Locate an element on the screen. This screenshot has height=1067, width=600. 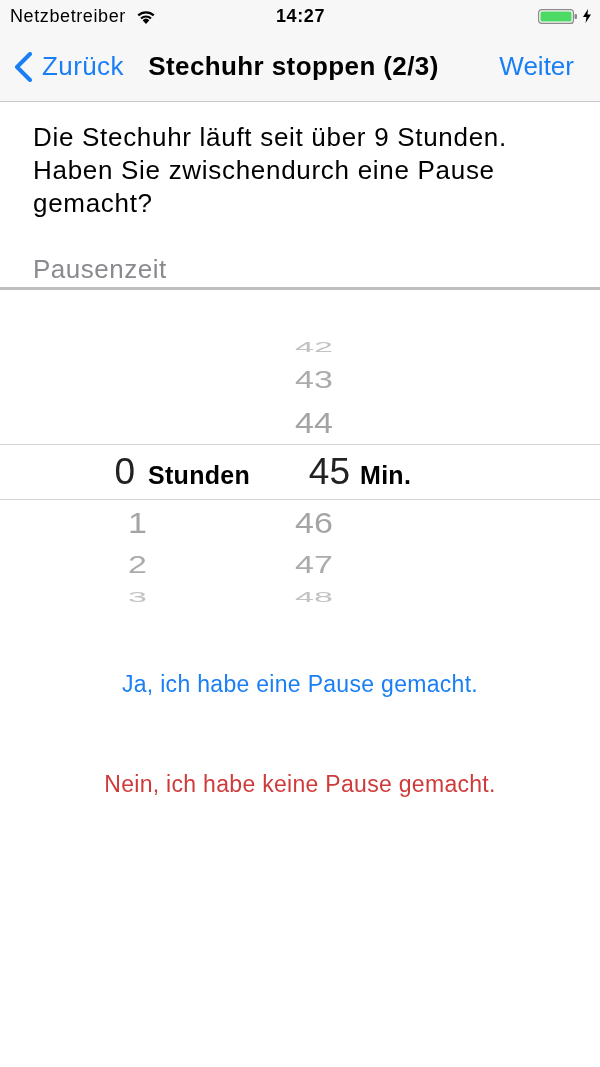
picker-option: 46 is located at coordinates (314, 521).